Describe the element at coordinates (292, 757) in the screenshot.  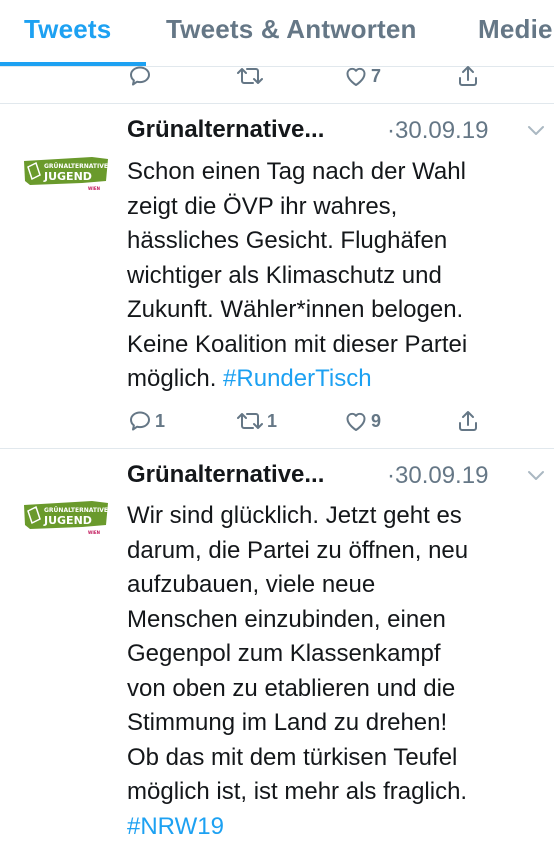
I see `tweet-text-line: Ob das mit dem türkisen Teufel` at that location.